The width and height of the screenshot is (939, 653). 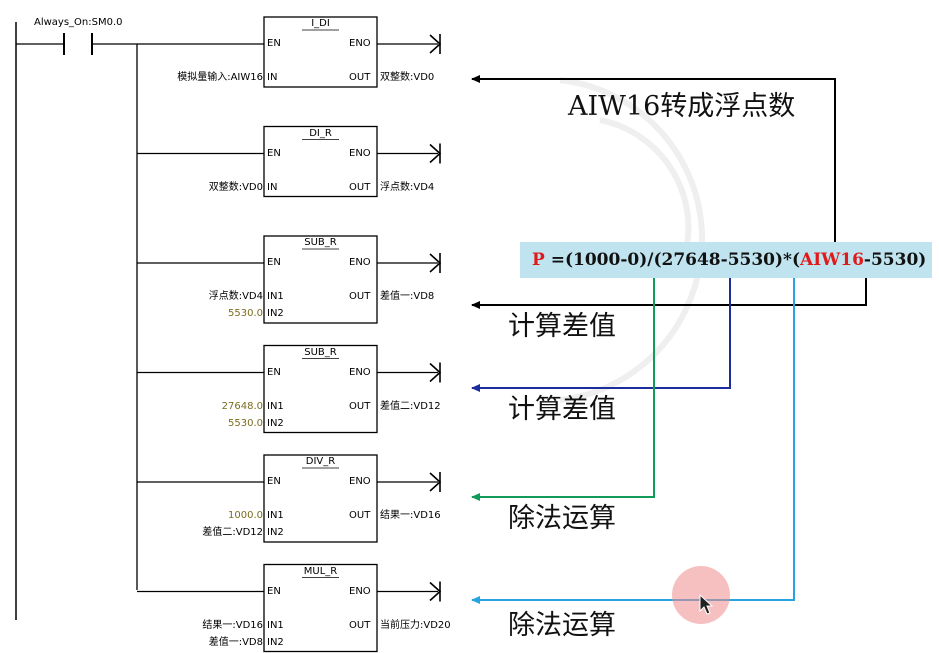 I want to click on block-title: DIV_R, so click(x=320, y=461).